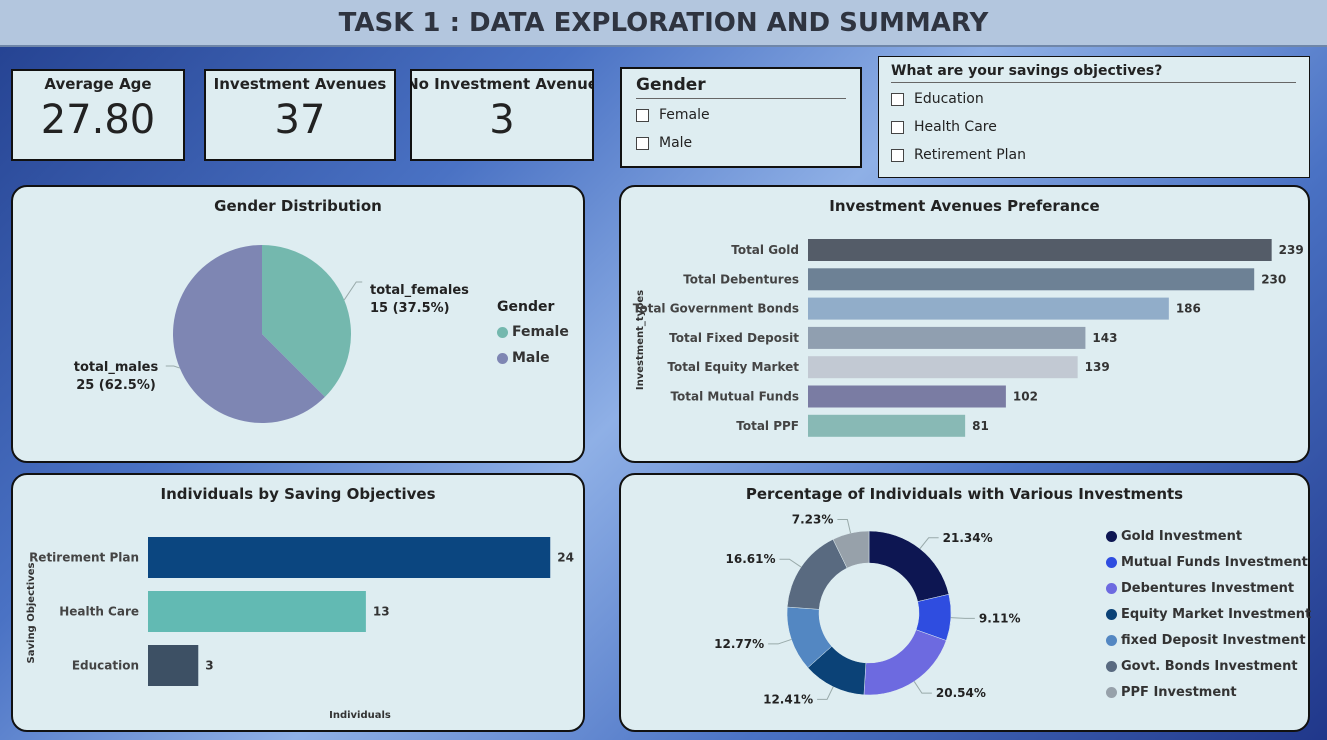 The width and height of the screenshot is (1327, 740). Describe the element at coordinates (300, 120) in the screenshot. I see `kpi-value: 37` at that location.